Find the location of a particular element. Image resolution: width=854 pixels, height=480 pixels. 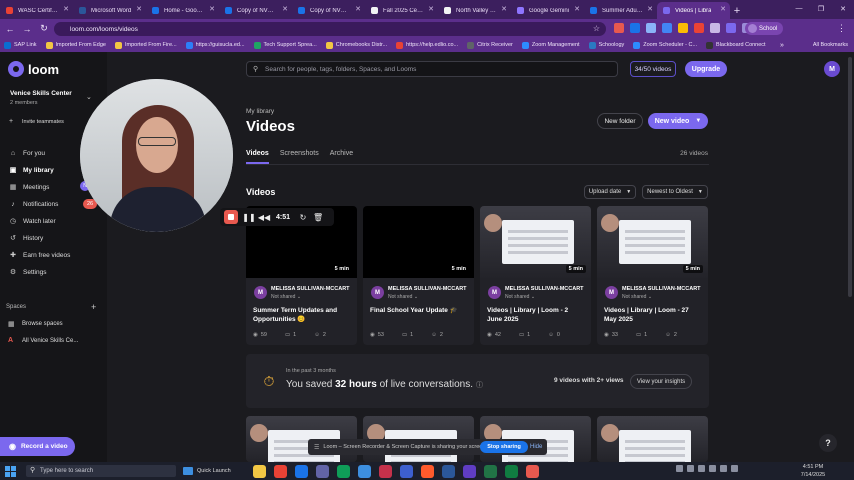

back-icon: ← is located at coordinates (10, 29).